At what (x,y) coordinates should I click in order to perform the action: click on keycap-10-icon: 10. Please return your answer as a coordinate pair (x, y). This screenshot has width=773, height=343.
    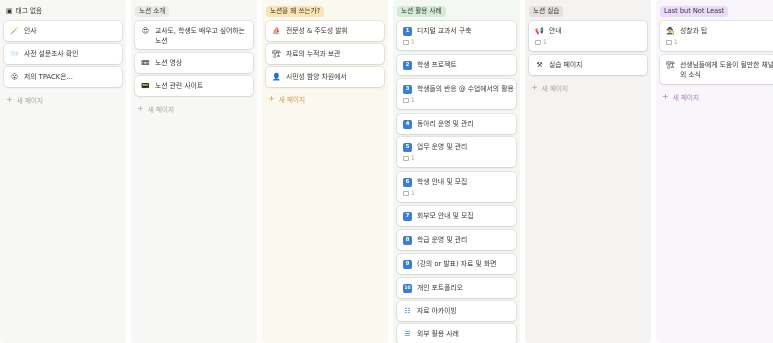
    Looking at the image, I should click on (407, 288).